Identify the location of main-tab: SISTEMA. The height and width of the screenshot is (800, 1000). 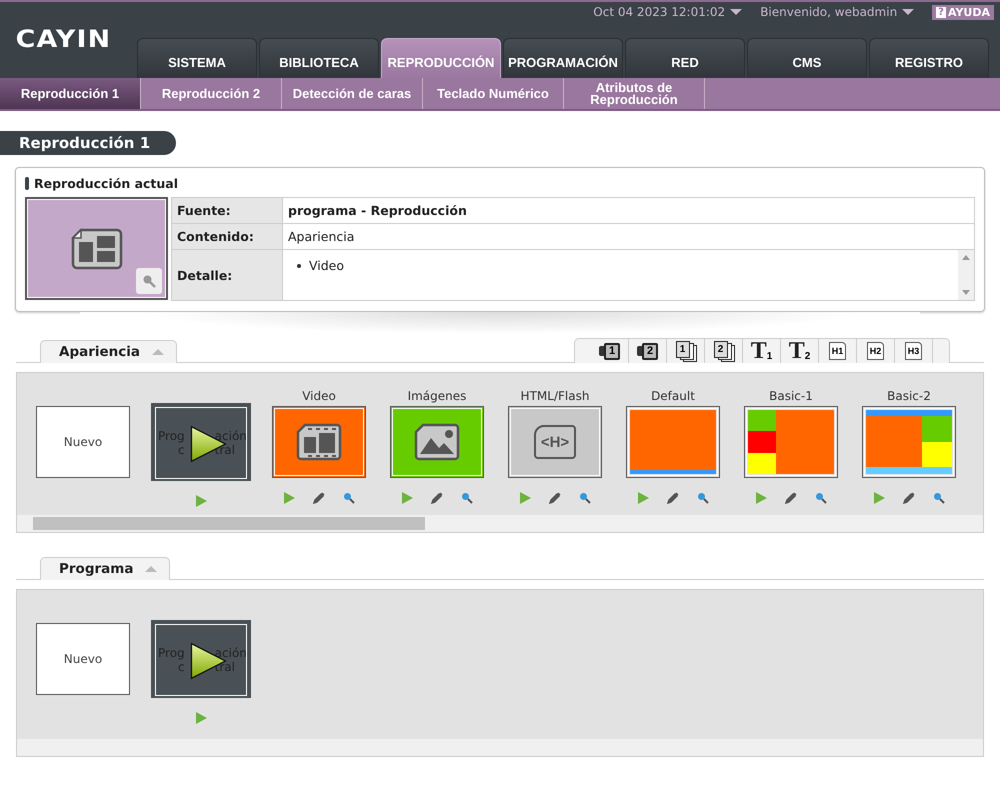
(197, 58).